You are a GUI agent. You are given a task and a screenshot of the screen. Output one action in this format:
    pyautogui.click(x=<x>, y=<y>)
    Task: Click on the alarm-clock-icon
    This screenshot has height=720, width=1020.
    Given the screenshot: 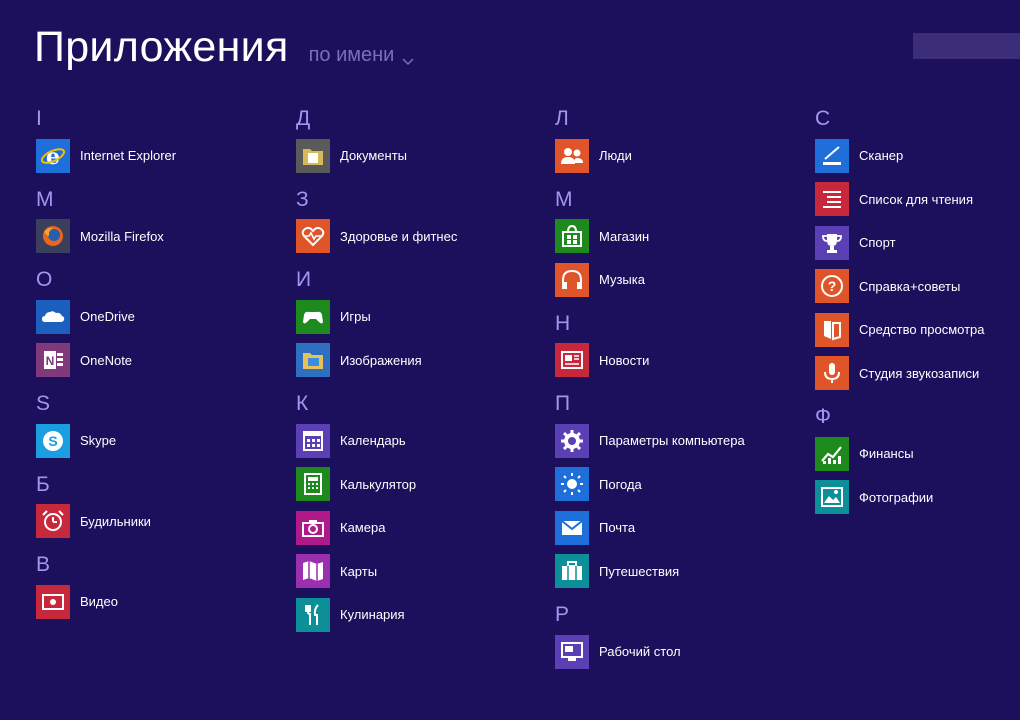 What is the action you would take?
    pyautogui.click(x=53, y=521)
    